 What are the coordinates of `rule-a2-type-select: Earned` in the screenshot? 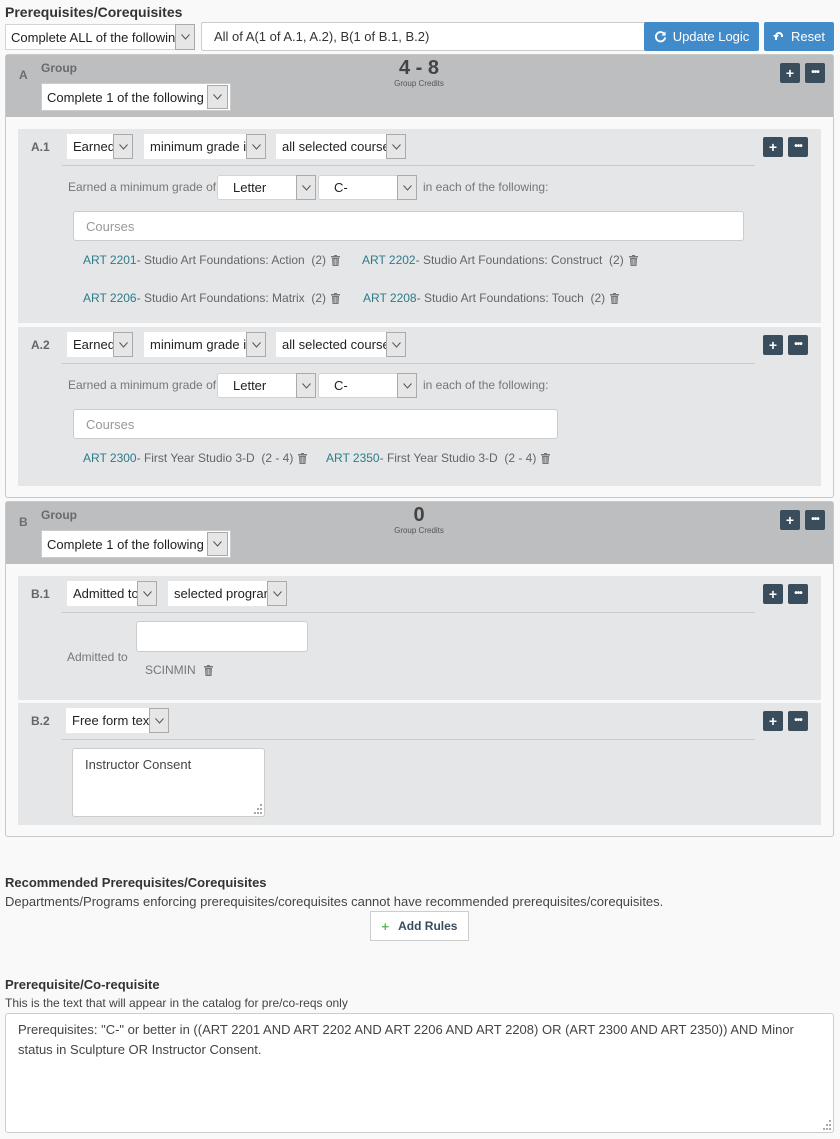 It's located at (100, 344).